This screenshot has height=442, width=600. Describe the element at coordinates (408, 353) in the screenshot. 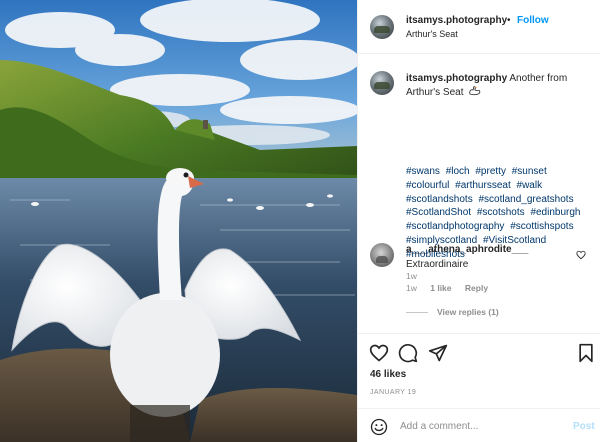

I see `comment-icon` at that location.